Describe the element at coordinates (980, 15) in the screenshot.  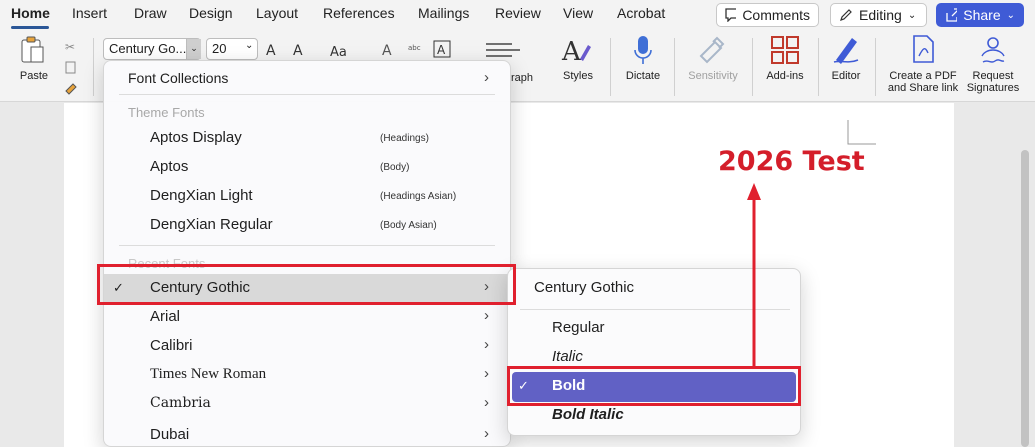
I see `share-button: Share ⌄` at that location.